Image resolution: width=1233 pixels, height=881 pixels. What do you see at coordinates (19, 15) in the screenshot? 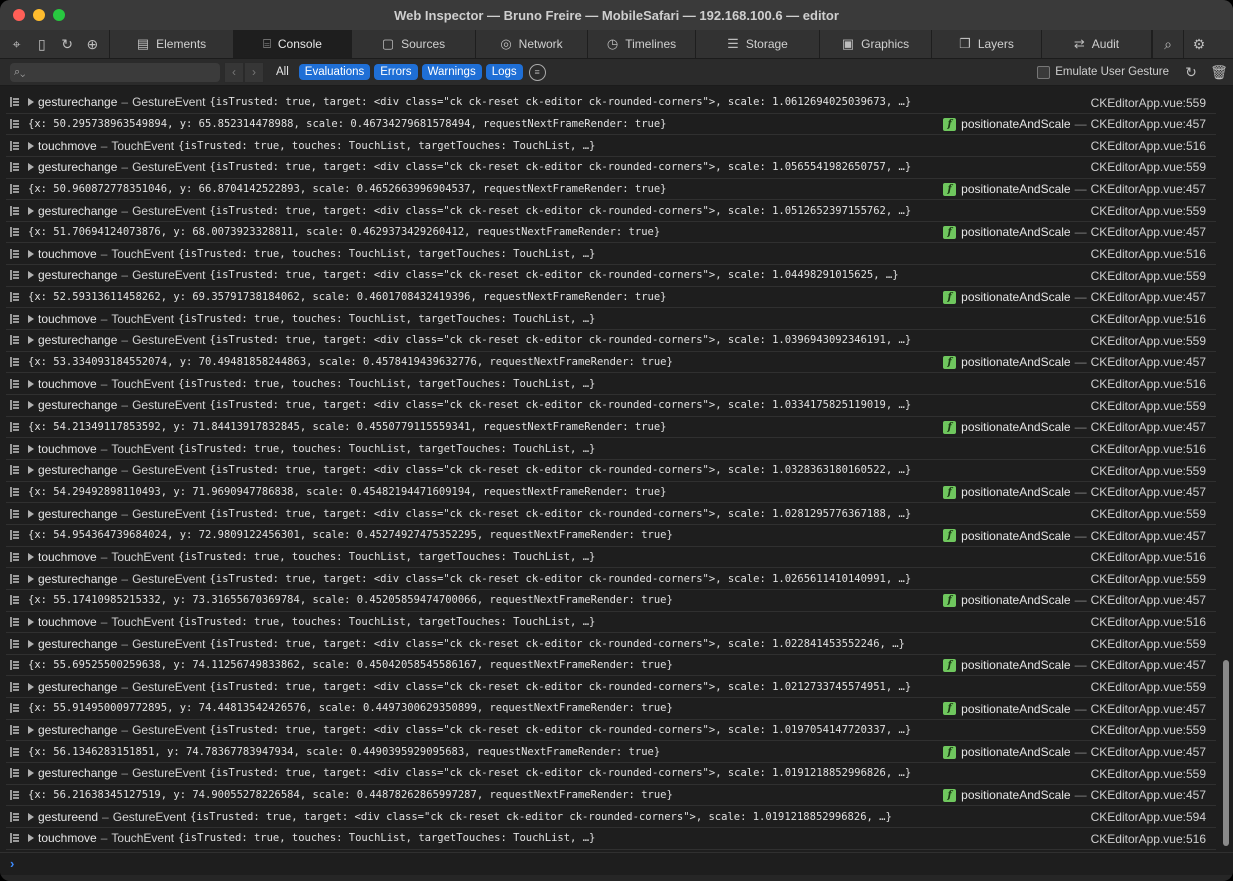
I see `close-window-button` at bounding box center [19, 15].